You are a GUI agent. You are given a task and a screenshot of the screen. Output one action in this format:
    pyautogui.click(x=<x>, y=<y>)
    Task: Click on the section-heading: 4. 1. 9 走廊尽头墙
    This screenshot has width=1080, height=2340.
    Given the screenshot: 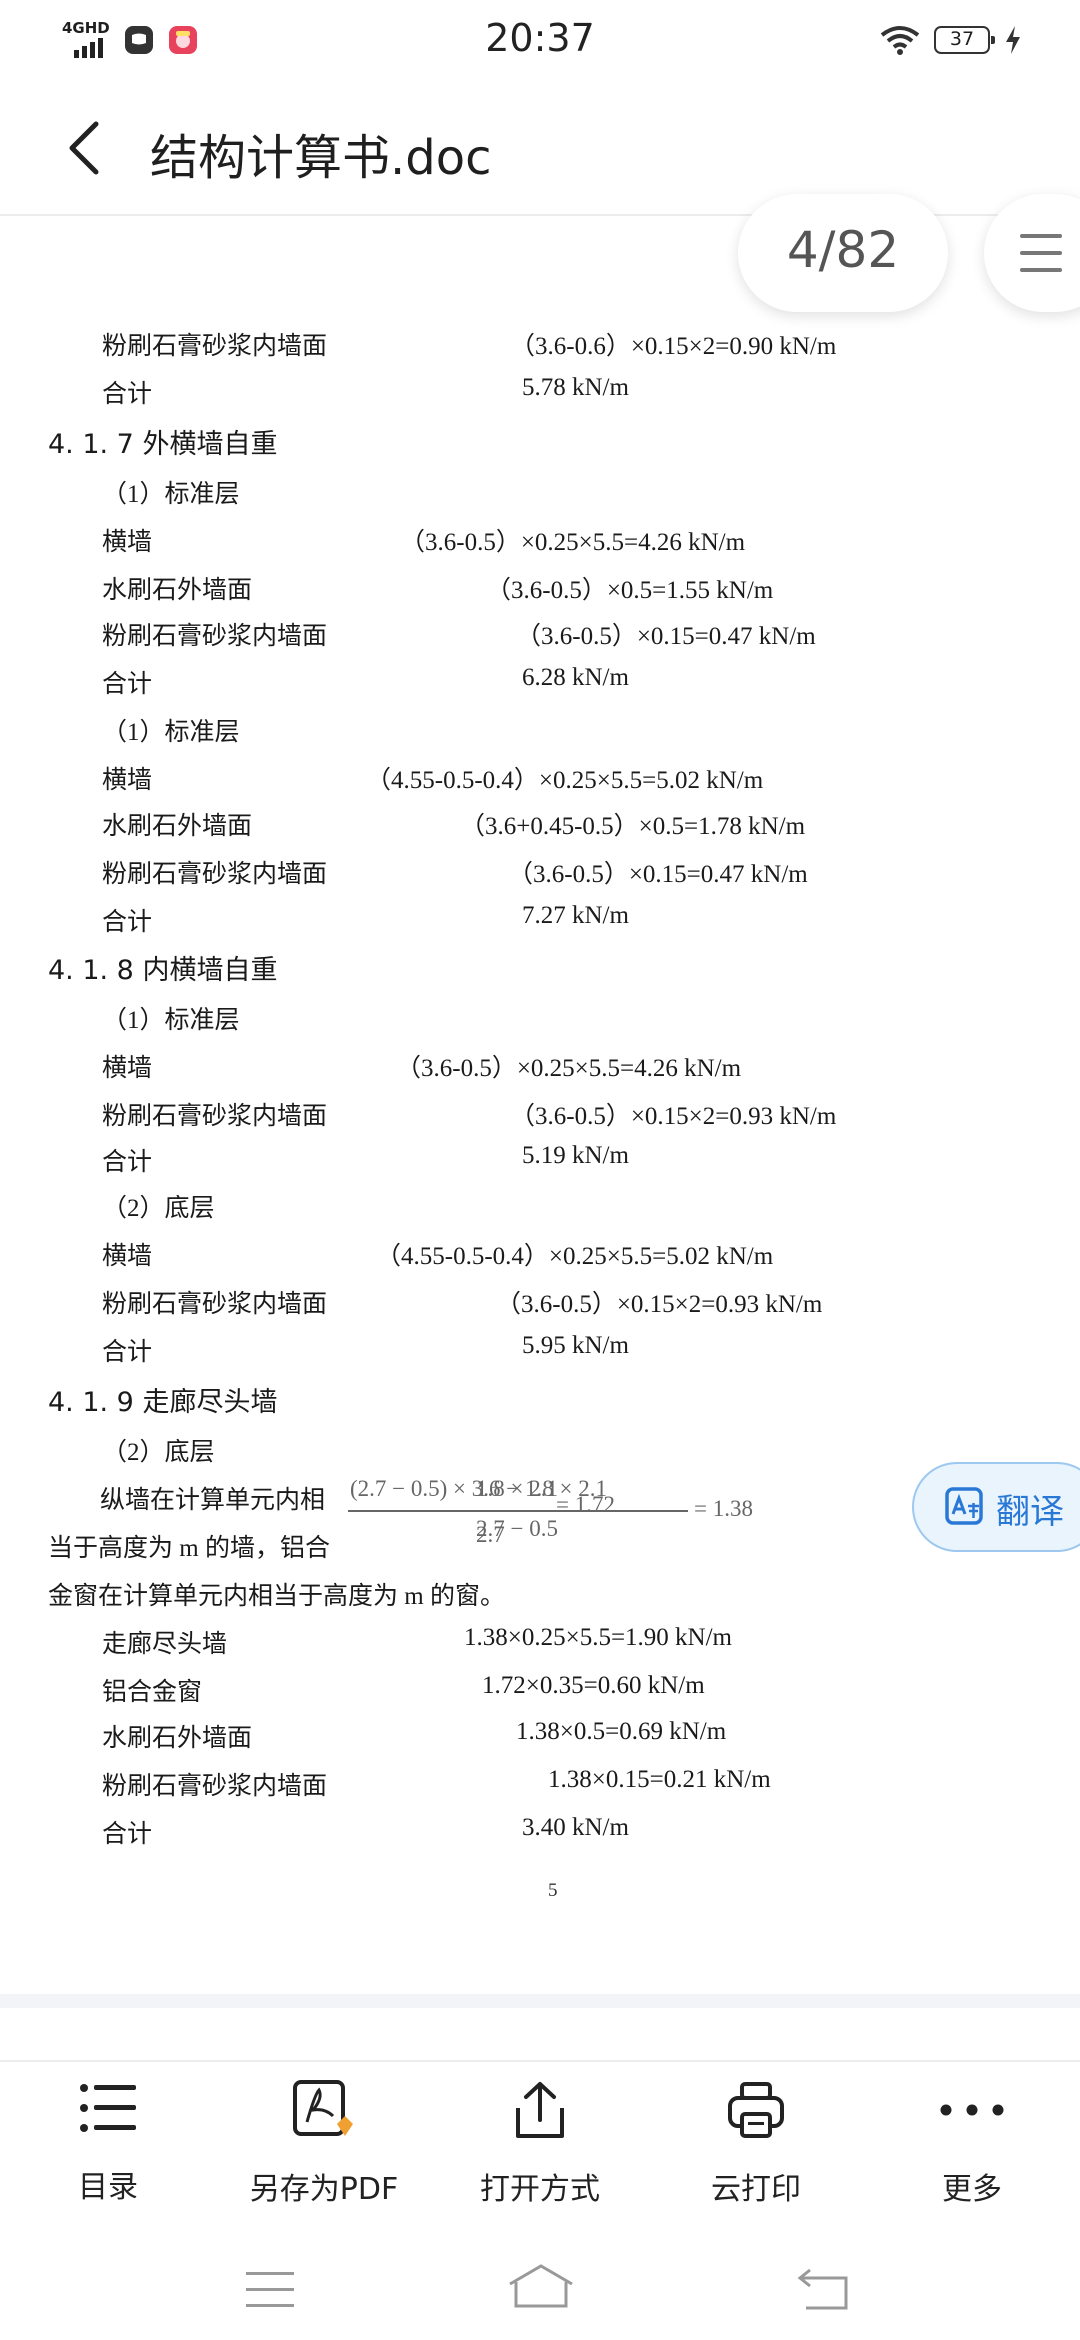 What is the action you would take?
    pyautogui.click(x=163, y=1402)
    